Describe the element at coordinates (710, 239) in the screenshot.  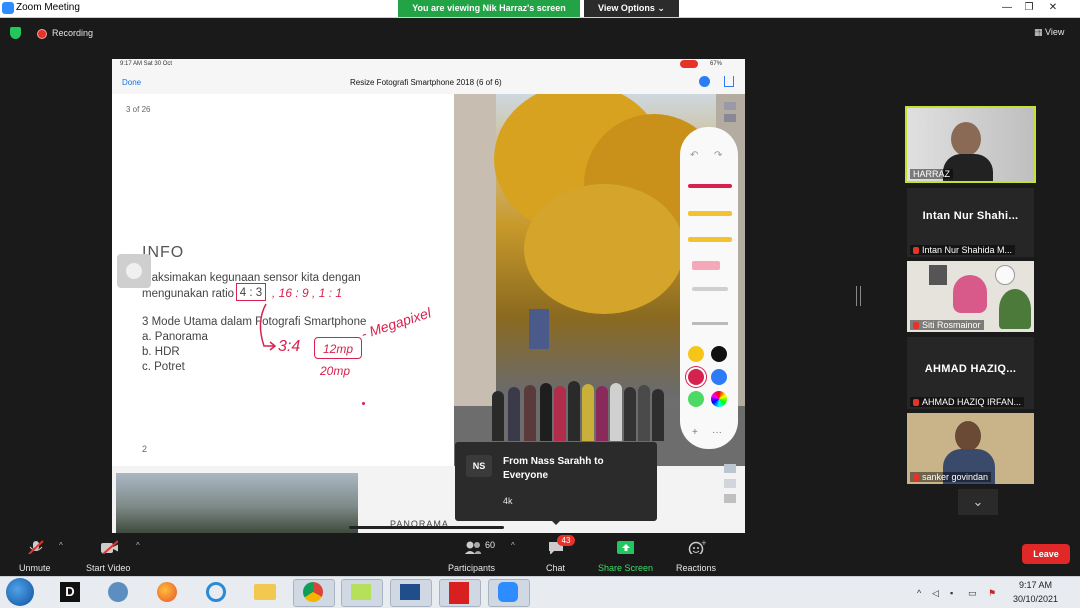
I see `yellow-pencil-tool` at that location.